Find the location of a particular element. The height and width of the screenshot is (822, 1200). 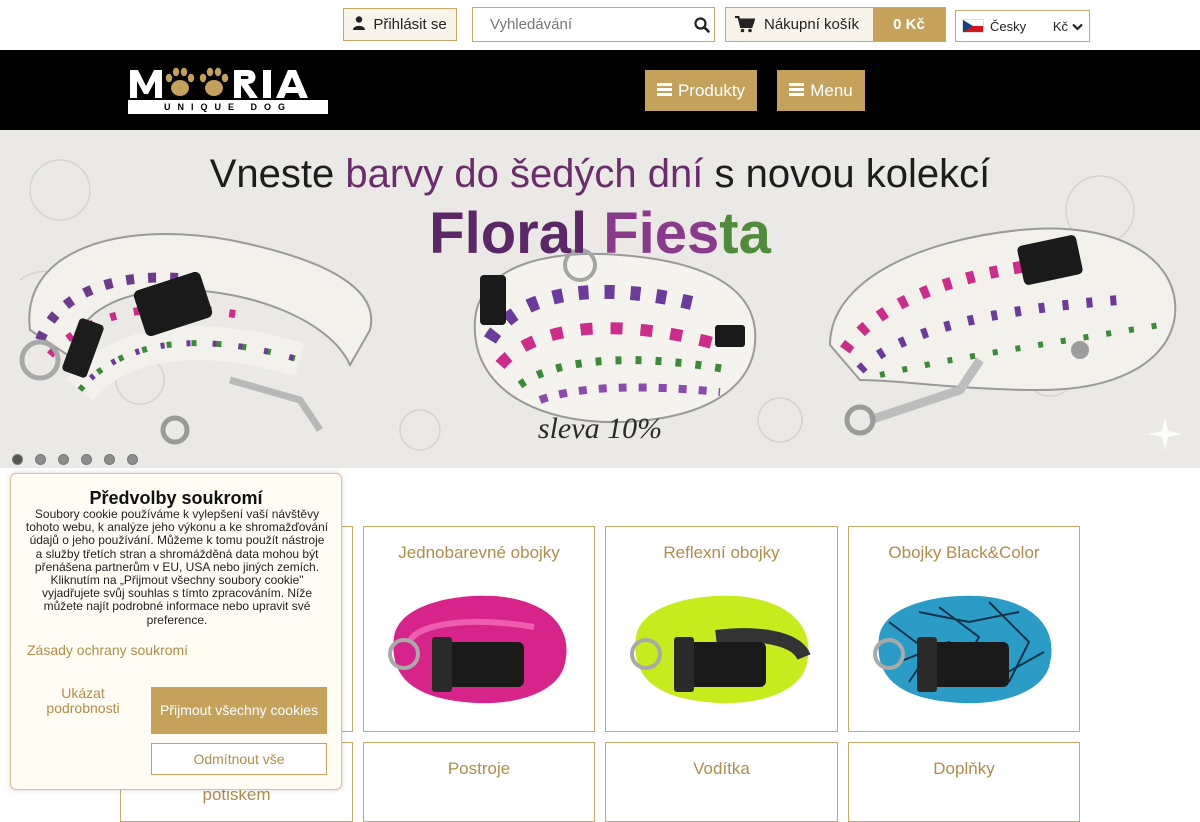

language-label: Česky is located at coordinates (1008, 26).